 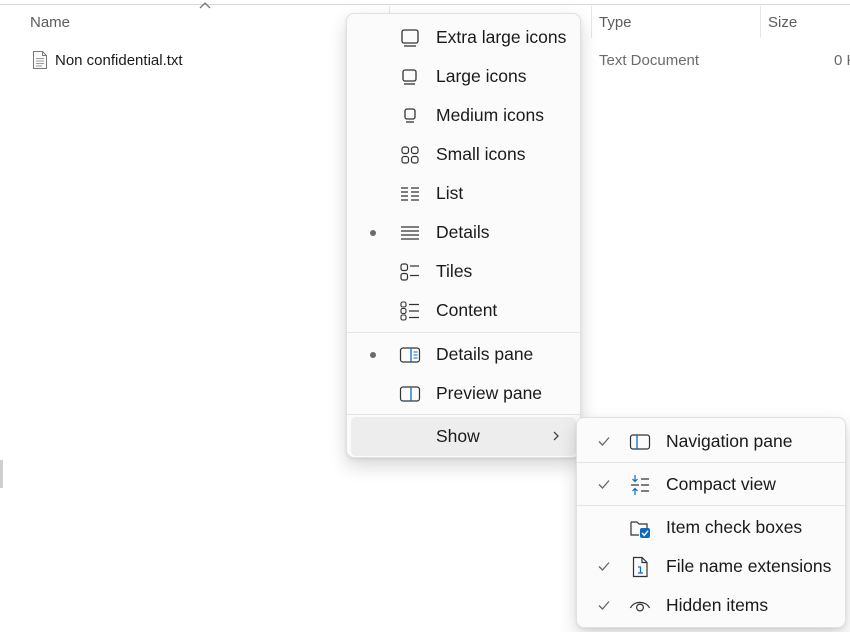 I want to click on menu-item-details: Details, so click(x=463, y=232).